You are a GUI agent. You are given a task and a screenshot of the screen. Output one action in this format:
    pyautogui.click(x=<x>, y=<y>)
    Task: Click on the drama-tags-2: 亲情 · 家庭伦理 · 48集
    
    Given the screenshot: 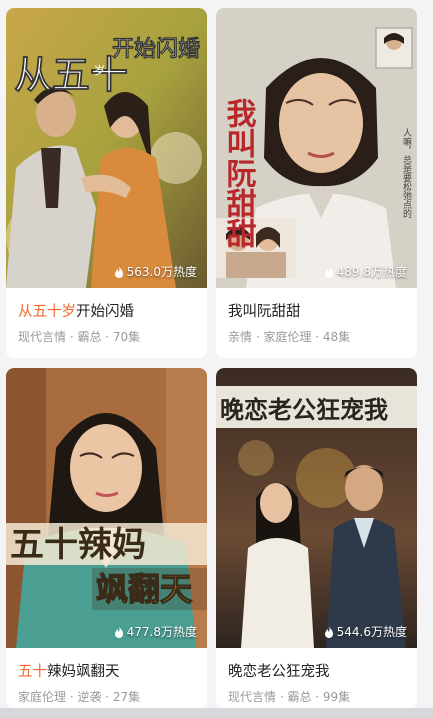 What is the action you would take?
    pyautogui.click(x=289, y=337)
    